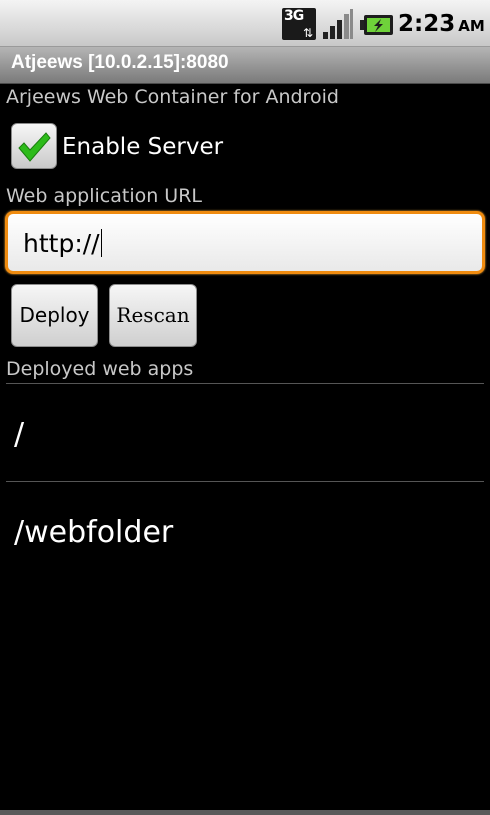  I want to click on text-cursor, so click(101, 243).